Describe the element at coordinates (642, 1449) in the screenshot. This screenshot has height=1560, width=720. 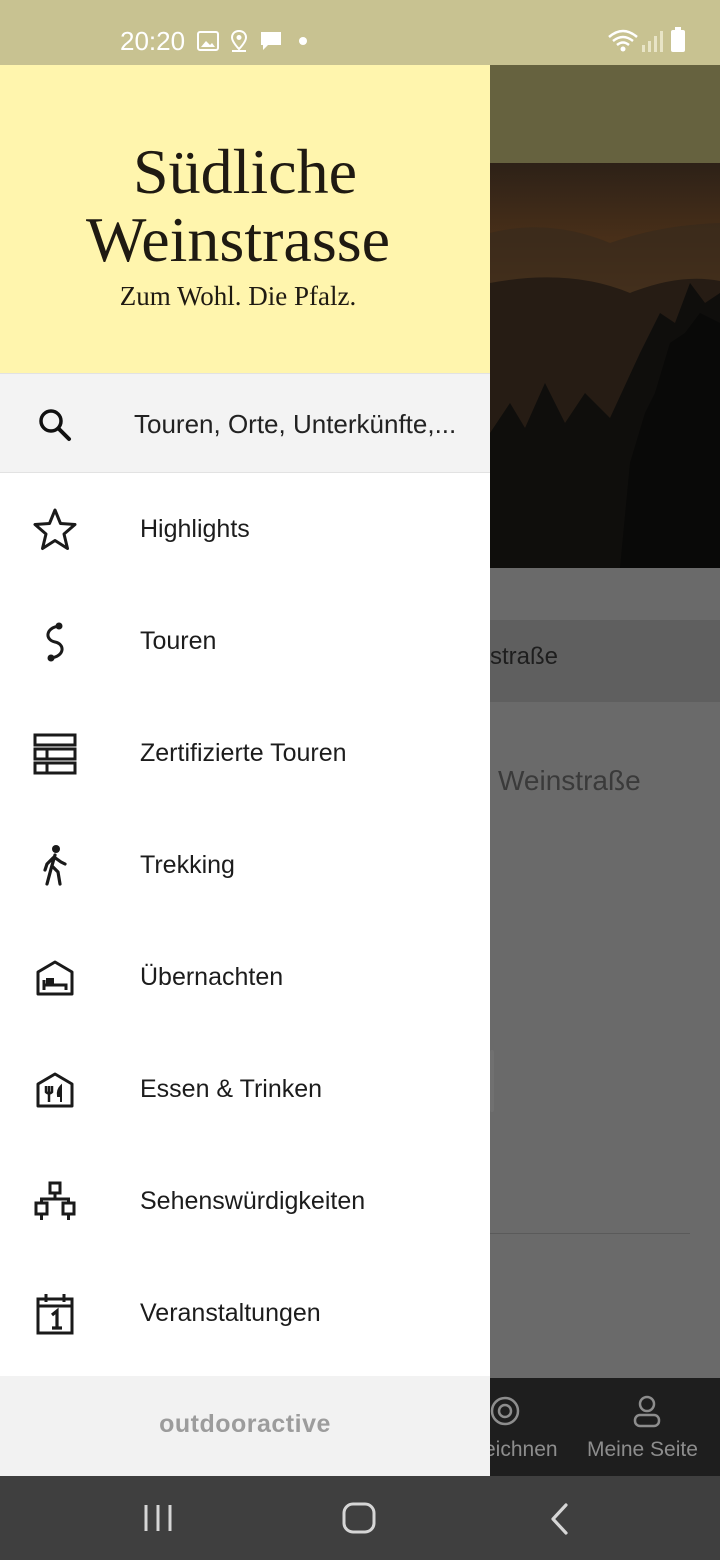
I see `bottom-nav-label-my-page: Meine Seite` at that location.